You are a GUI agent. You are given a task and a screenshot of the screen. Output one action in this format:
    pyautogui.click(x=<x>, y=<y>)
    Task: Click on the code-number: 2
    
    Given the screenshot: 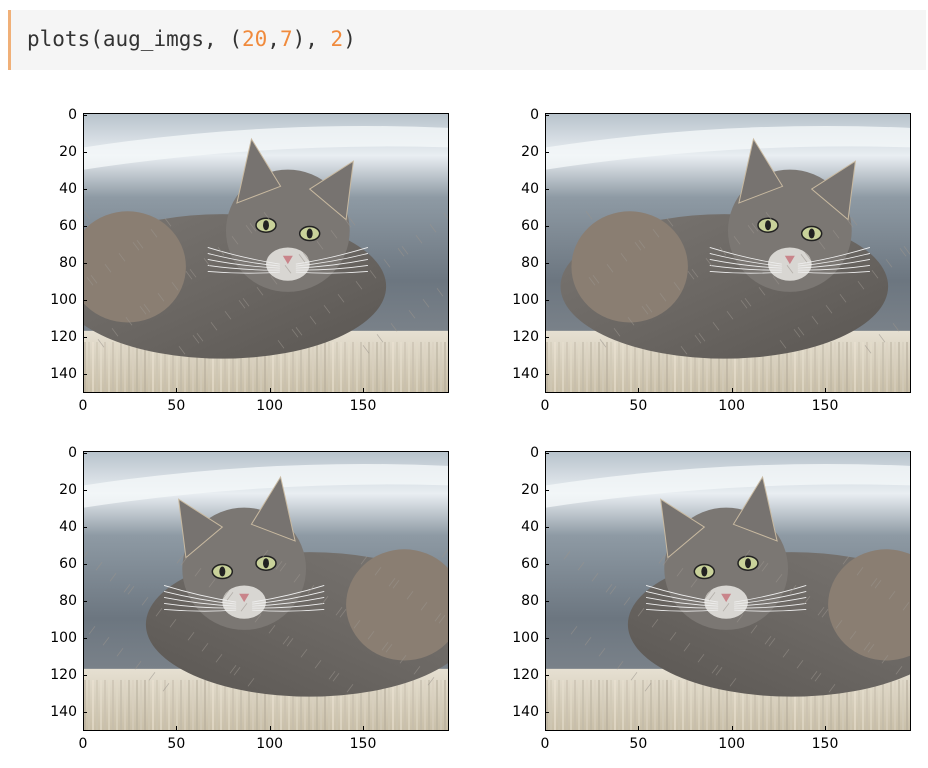 What is the action you would take?
    pyautogui.click(x=337, y=39)
    